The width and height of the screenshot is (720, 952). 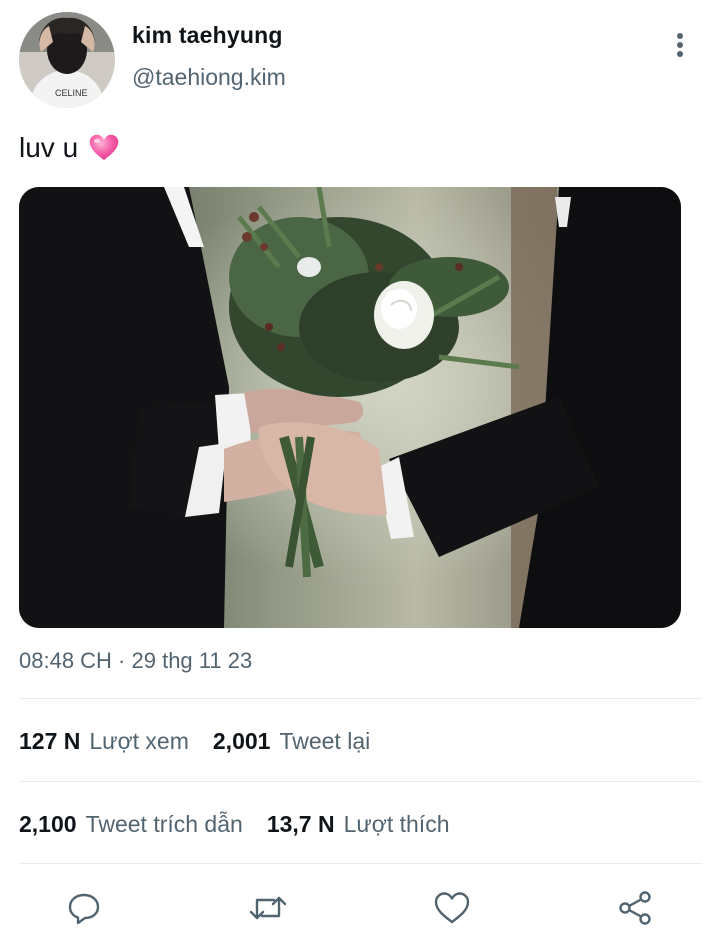 I want to click on more-vertical-icon, so click(x=680, y=45).